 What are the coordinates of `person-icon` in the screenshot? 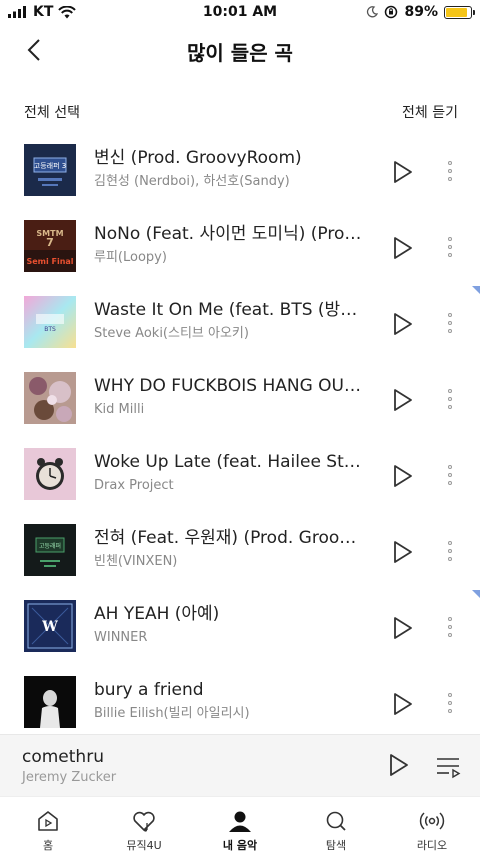 It's located at (240, 821).